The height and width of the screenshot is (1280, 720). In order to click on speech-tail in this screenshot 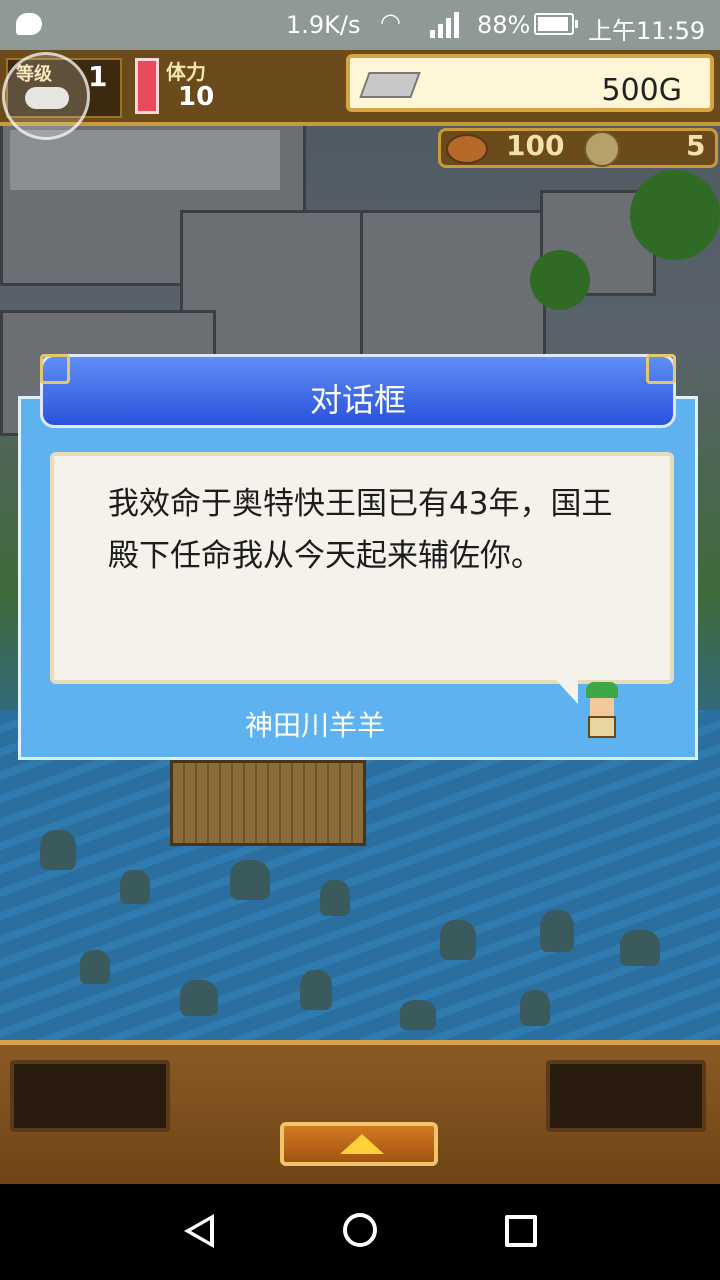, I will do `click(567, 692)`.